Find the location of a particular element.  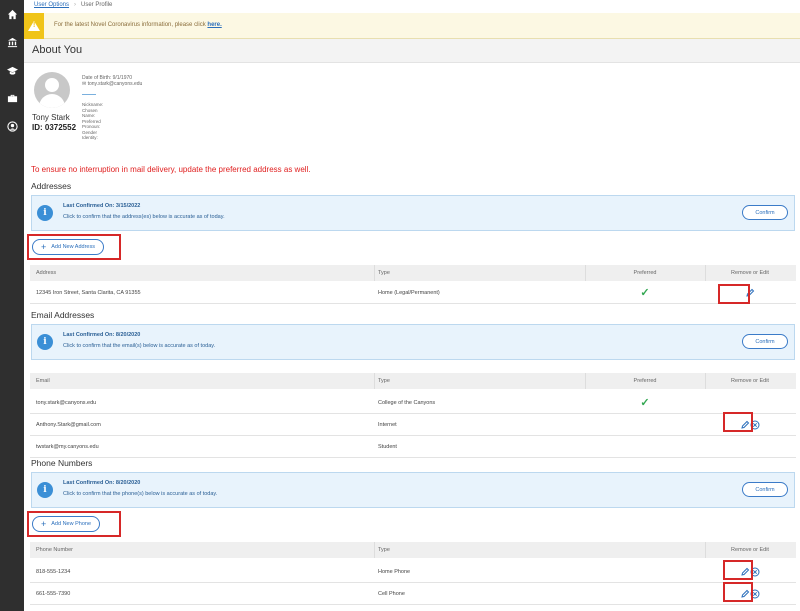

add-address-button: + Add New Address is located at coordinates (68, 247).